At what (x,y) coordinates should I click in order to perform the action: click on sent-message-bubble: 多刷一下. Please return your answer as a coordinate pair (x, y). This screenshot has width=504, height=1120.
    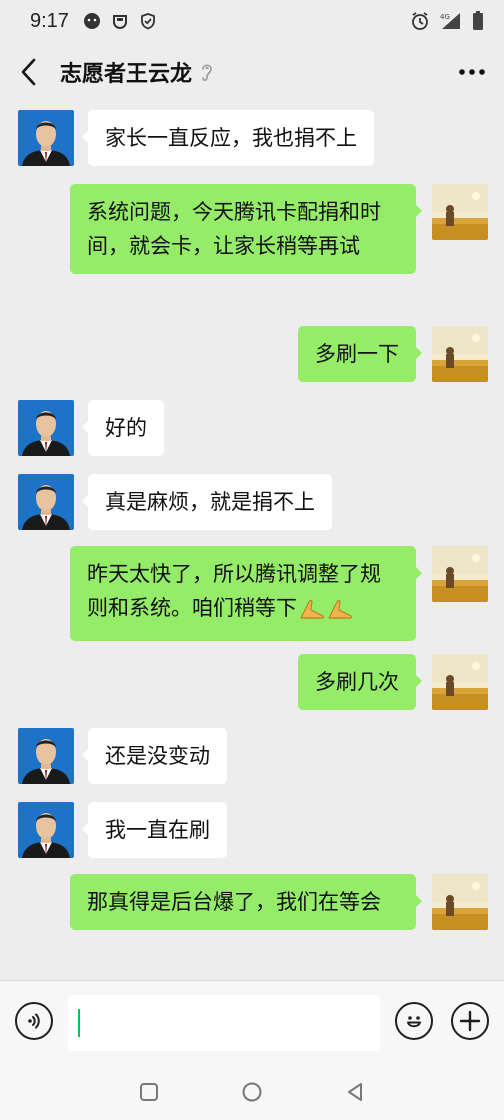
    Looking at the image, I should click on (360, 354).